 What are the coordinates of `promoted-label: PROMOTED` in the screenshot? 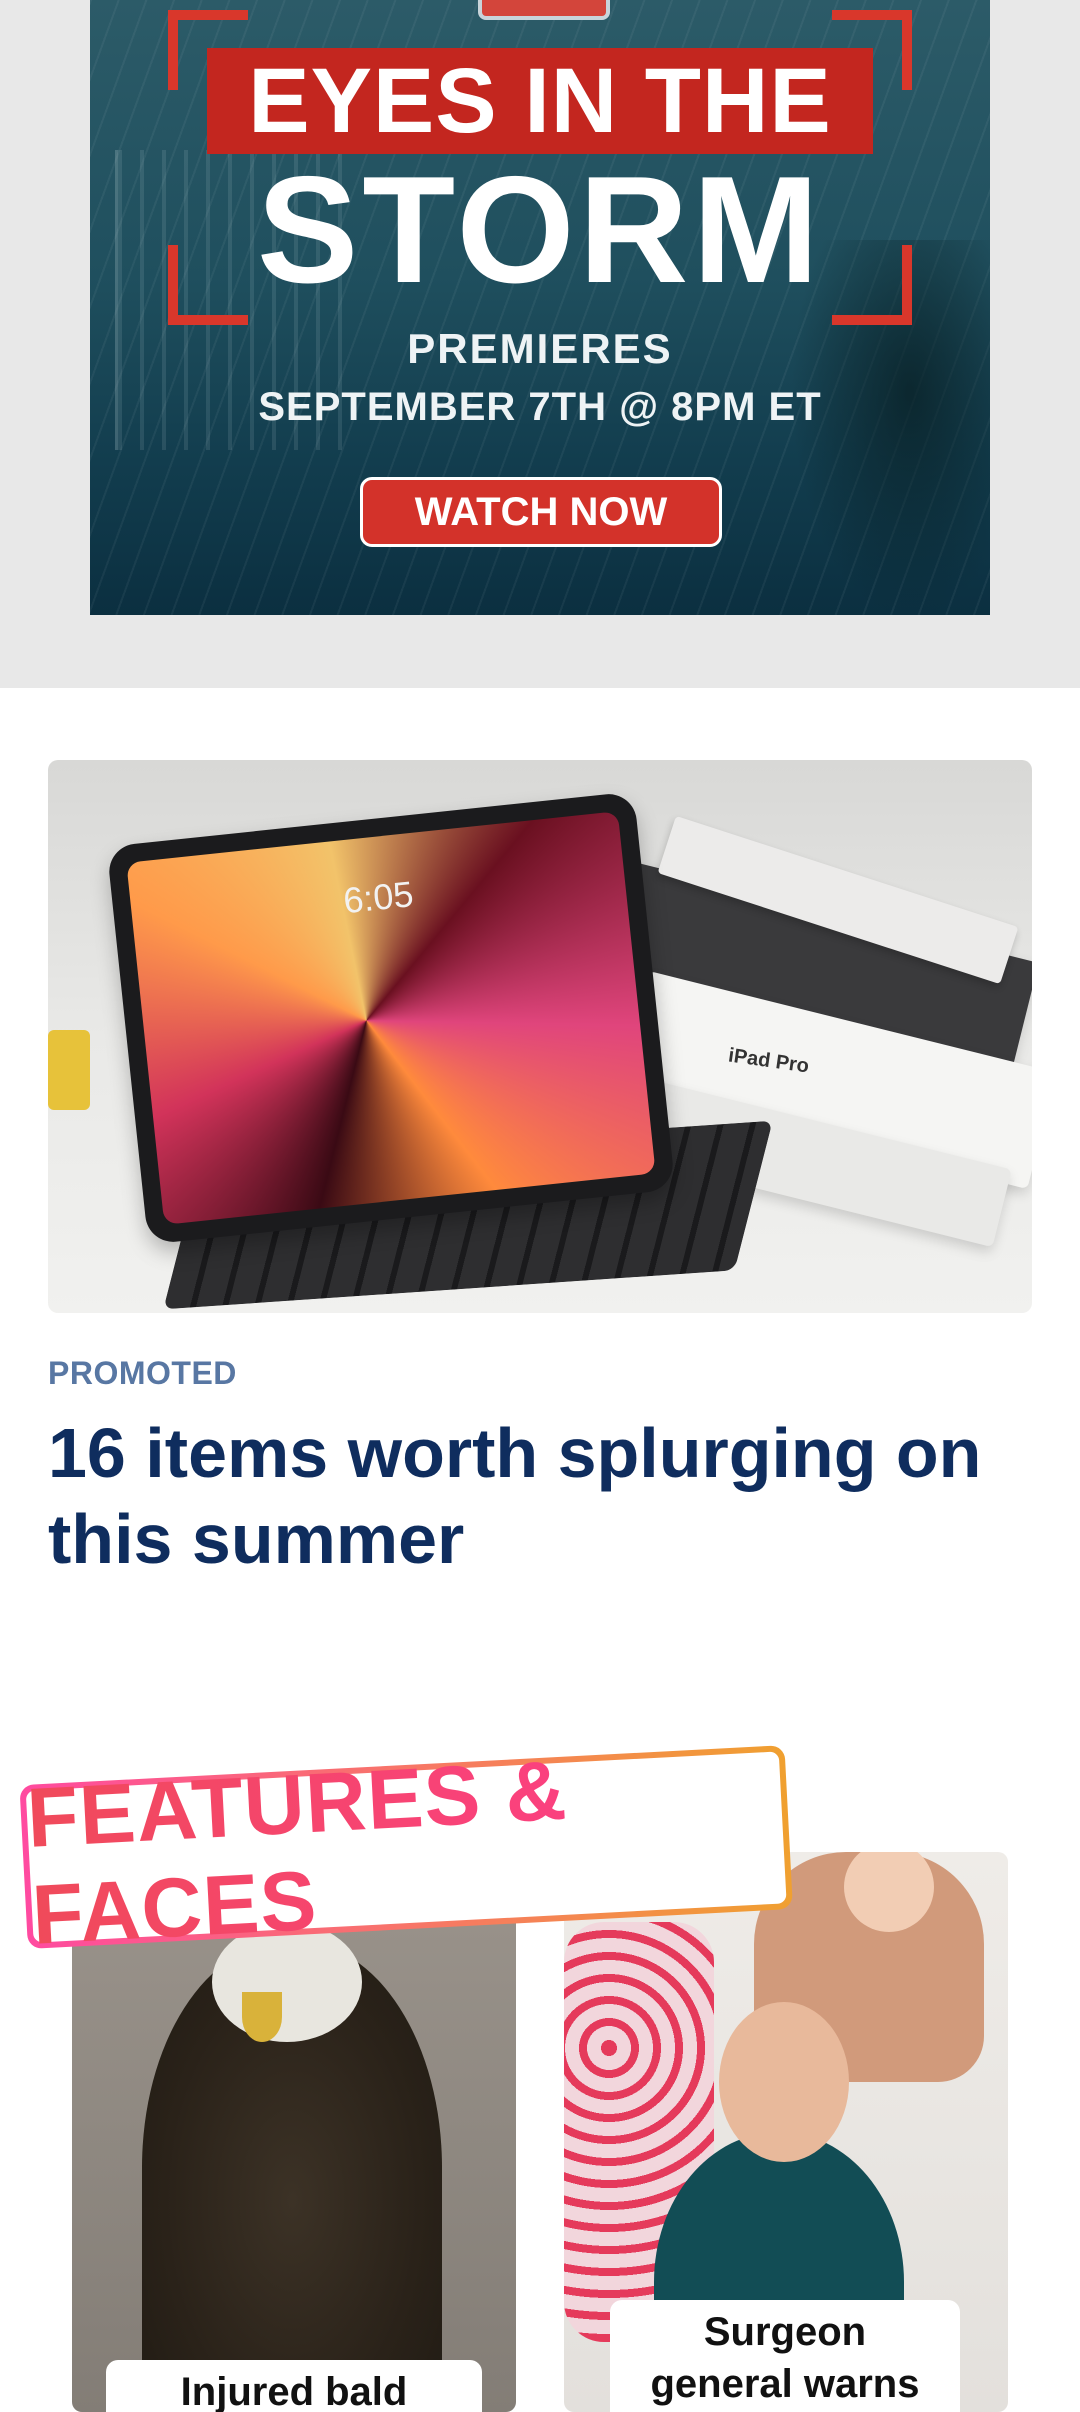 It's located at (142, 1373).